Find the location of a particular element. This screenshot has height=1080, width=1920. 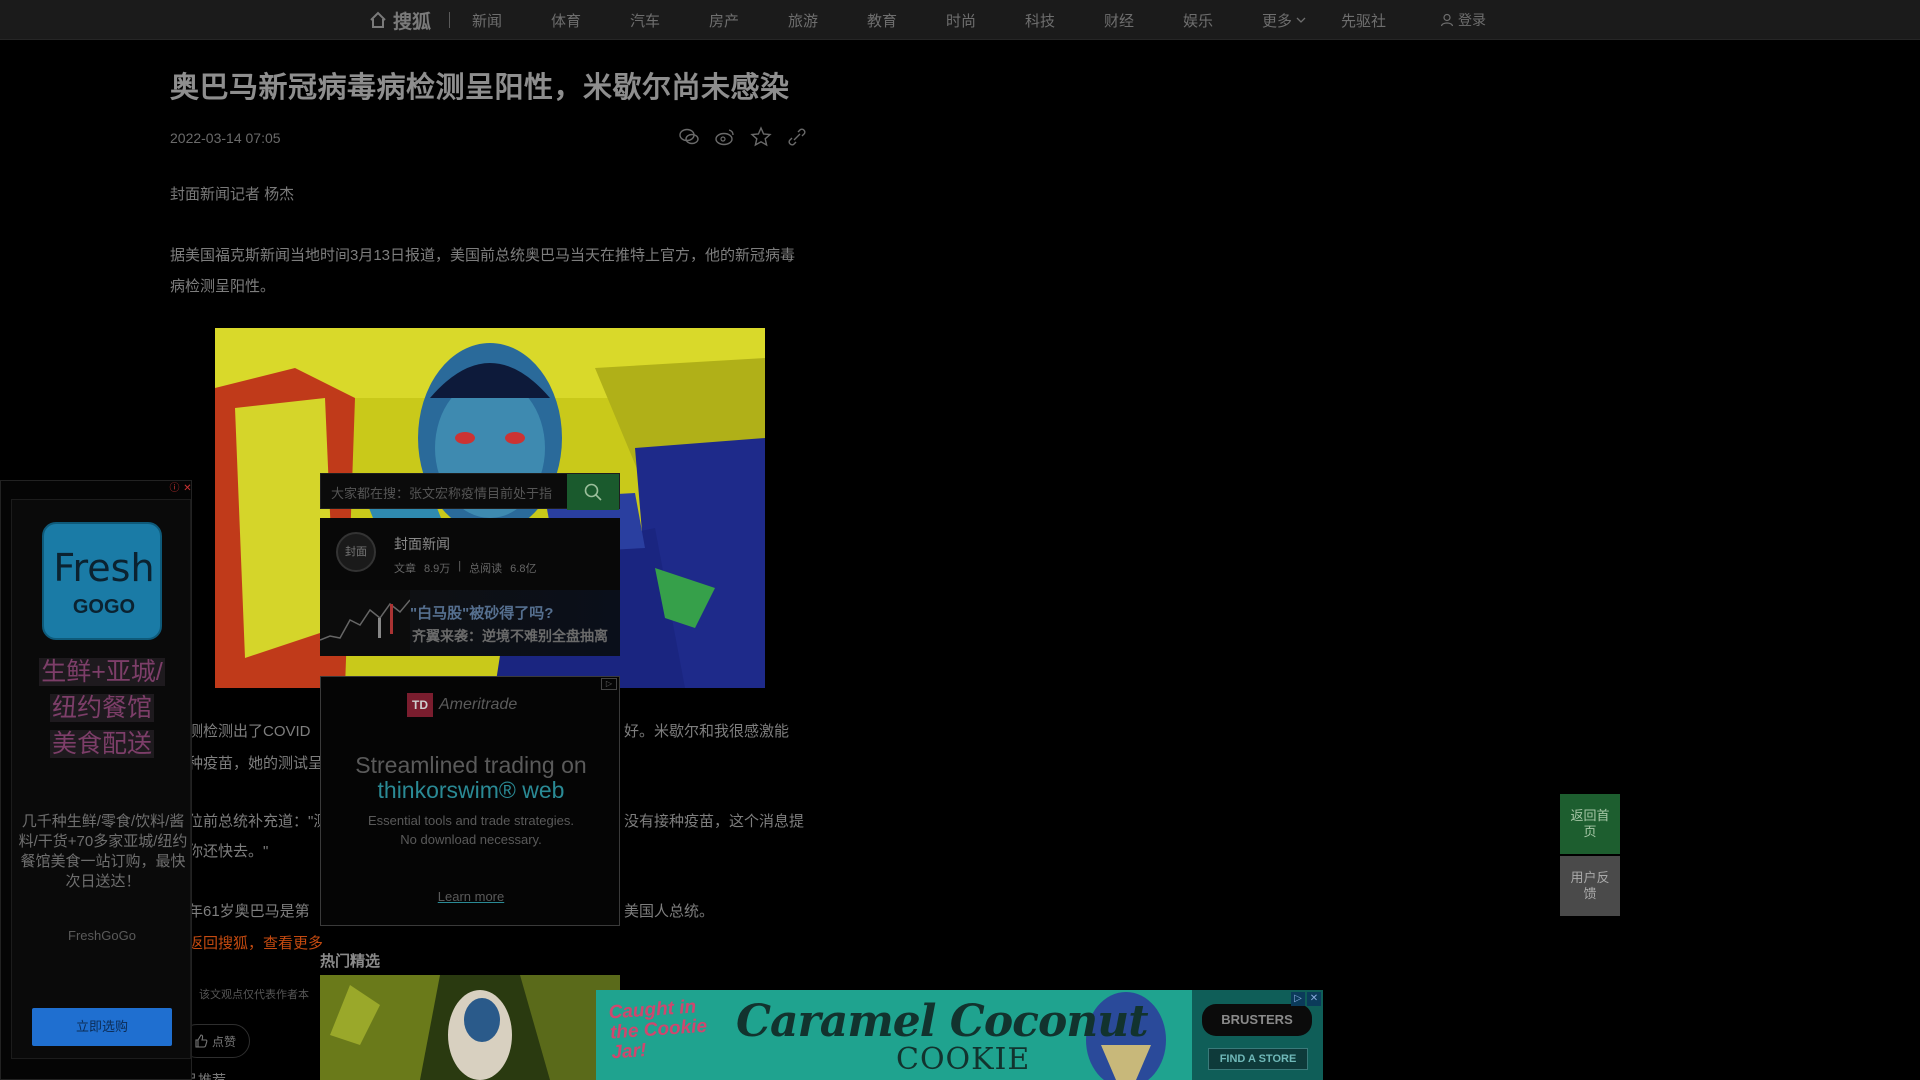

star-icon is located at coordinates (761, 136).